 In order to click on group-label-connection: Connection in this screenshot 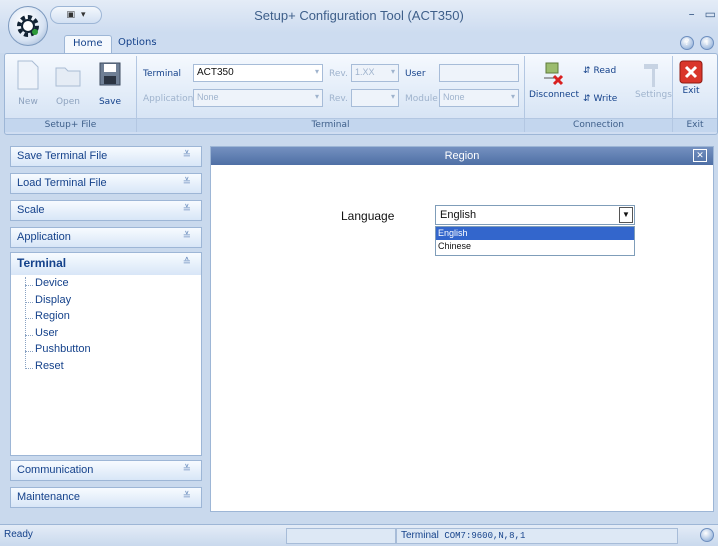, I will do `click(598, 125)`.